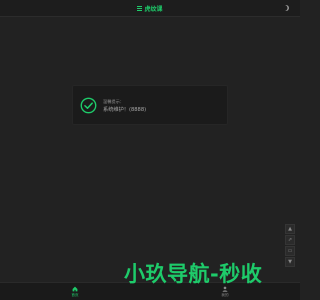 This screenshot has height=300, width=320. What do you see at coordinates (153, 9) in the screenshot?
I see `app-title-text: 虎纹课` at bounding box center [153, 9].